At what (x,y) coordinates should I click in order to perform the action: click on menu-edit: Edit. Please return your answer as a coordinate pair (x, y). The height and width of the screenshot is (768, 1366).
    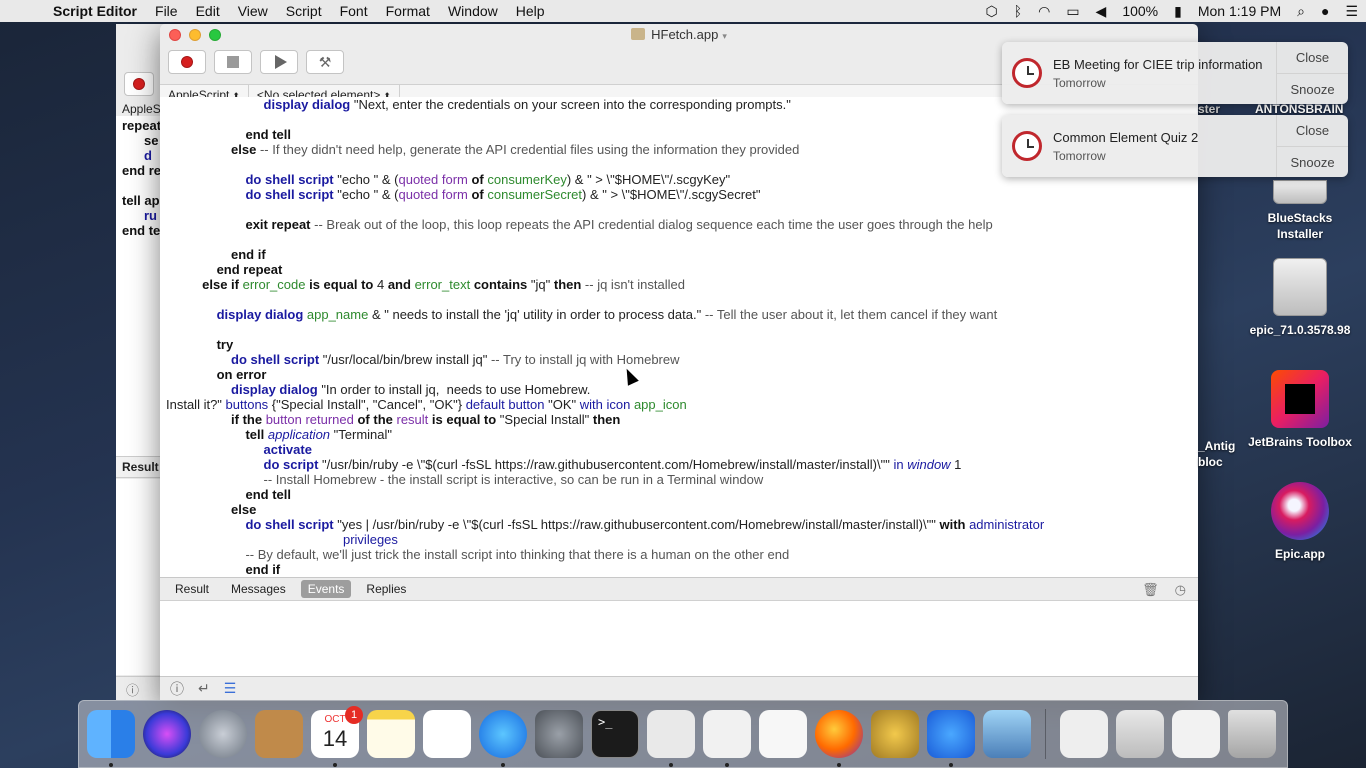
    Looking at the image, I should click on (208, 11).